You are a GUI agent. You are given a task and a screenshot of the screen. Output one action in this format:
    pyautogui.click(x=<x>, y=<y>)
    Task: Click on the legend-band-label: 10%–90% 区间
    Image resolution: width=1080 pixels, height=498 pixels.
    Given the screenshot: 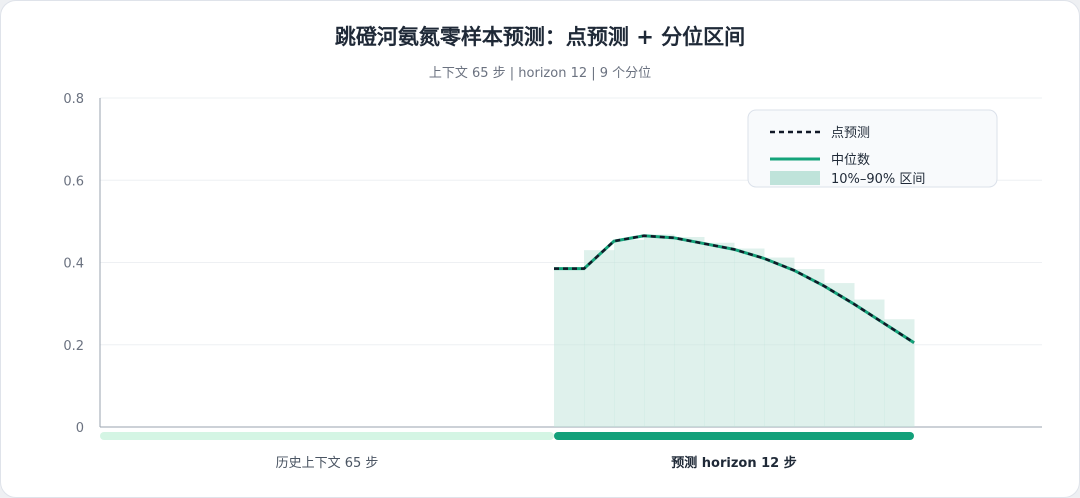 What is the action you would take?
    pyautogui.click(x=878, y=179)
    